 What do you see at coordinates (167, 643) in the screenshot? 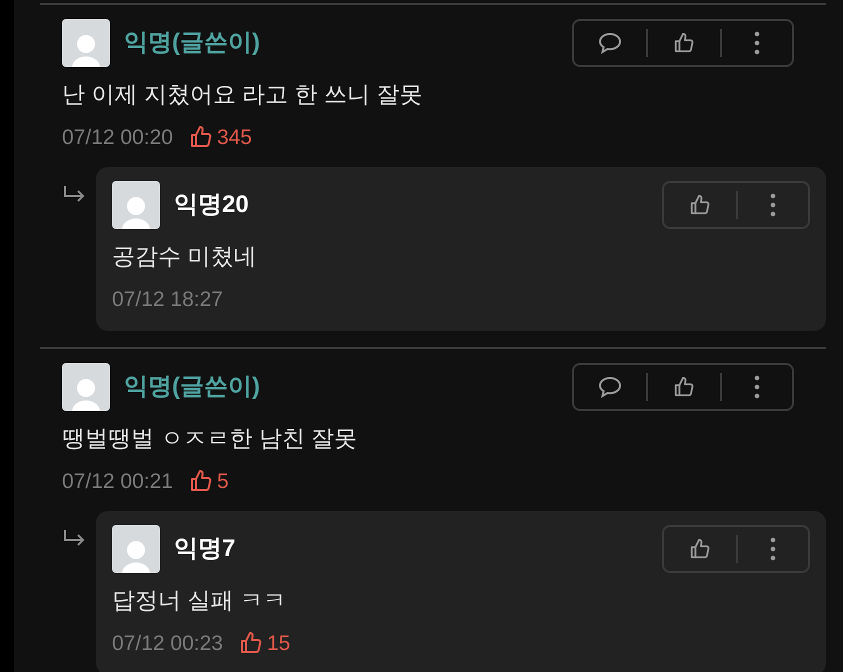
I see `timestamp: 07/12 00:23` at bounding box center [167, 643].